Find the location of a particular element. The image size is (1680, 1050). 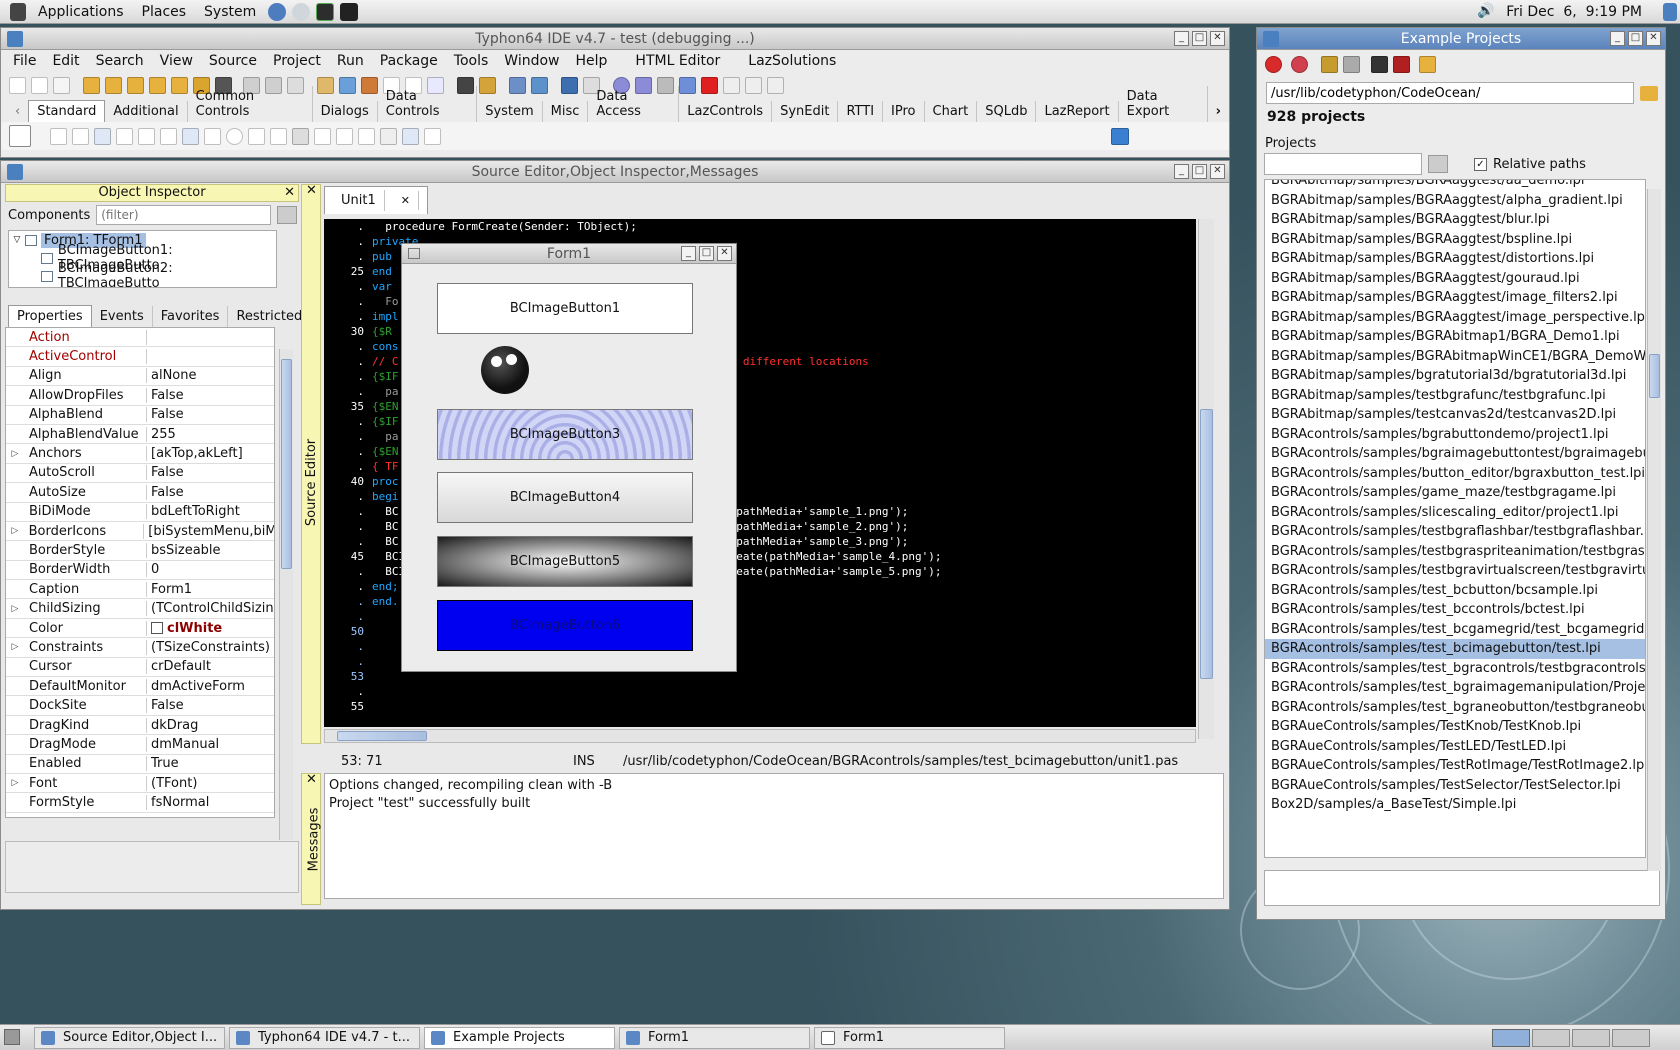

property-row: AlphaBlend False is located at coordinates (140, 415).